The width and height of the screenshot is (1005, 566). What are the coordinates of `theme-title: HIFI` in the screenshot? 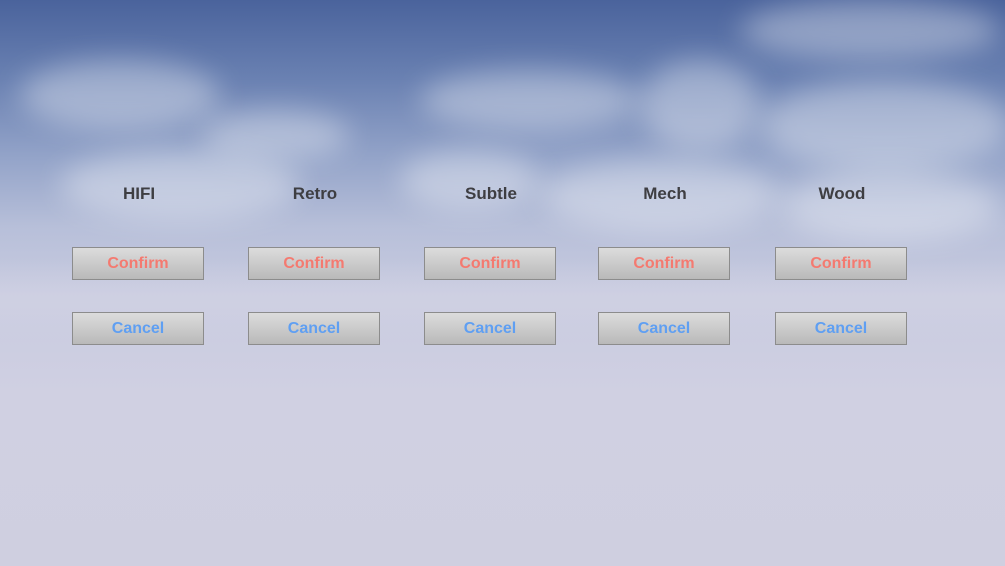 It's located at (139, 193).